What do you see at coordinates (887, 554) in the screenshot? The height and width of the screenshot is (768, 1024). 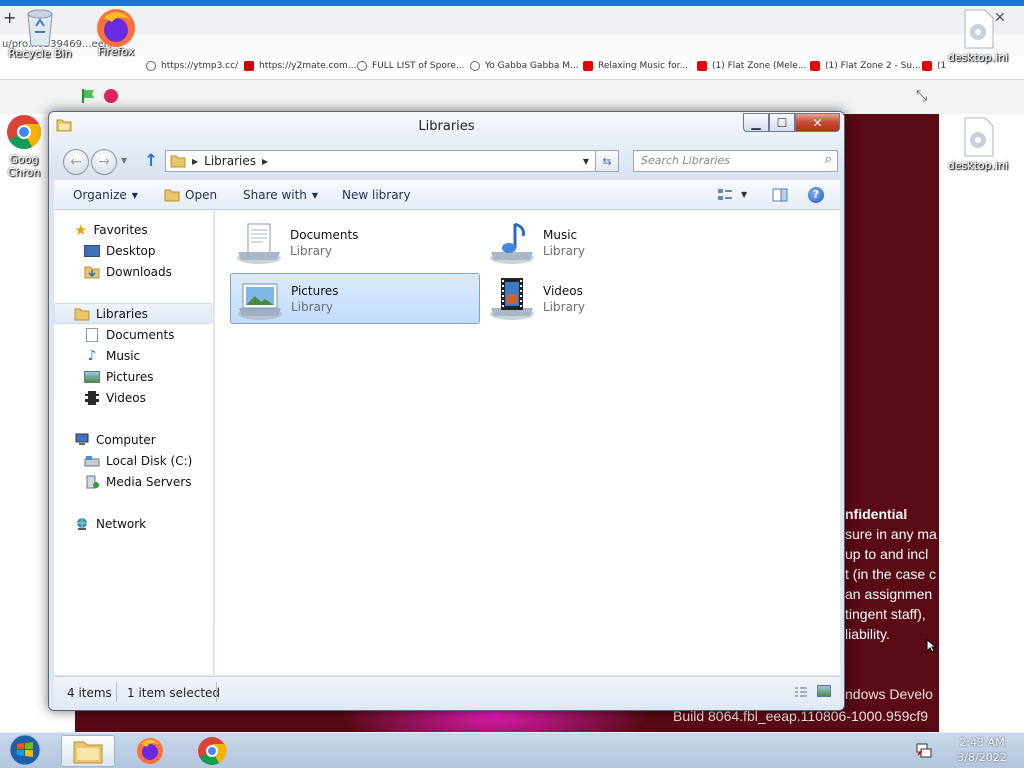 I see `confidential-line: up to and incl` at bounding box center [887, 554].